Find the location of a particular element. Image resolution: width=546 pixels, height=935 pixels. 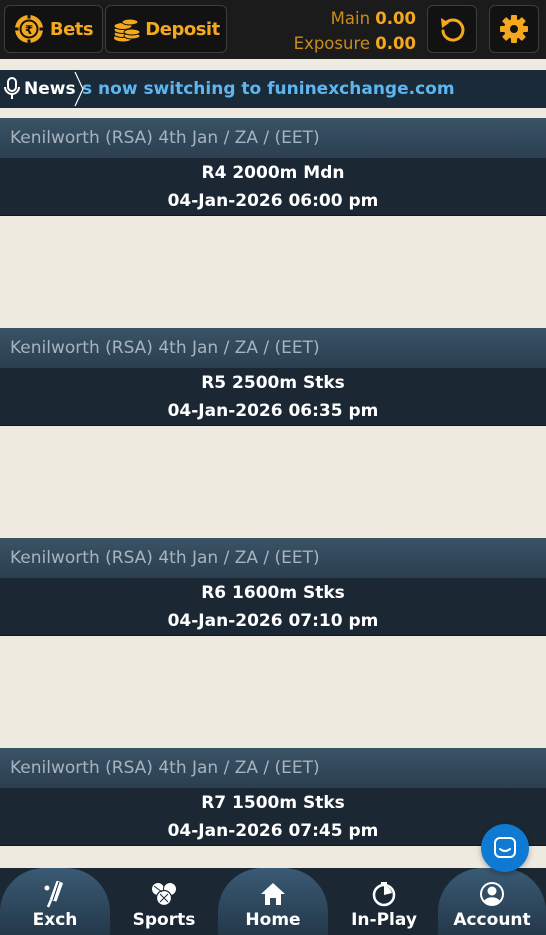

chat-support-button is located at coordinates (505, 848).